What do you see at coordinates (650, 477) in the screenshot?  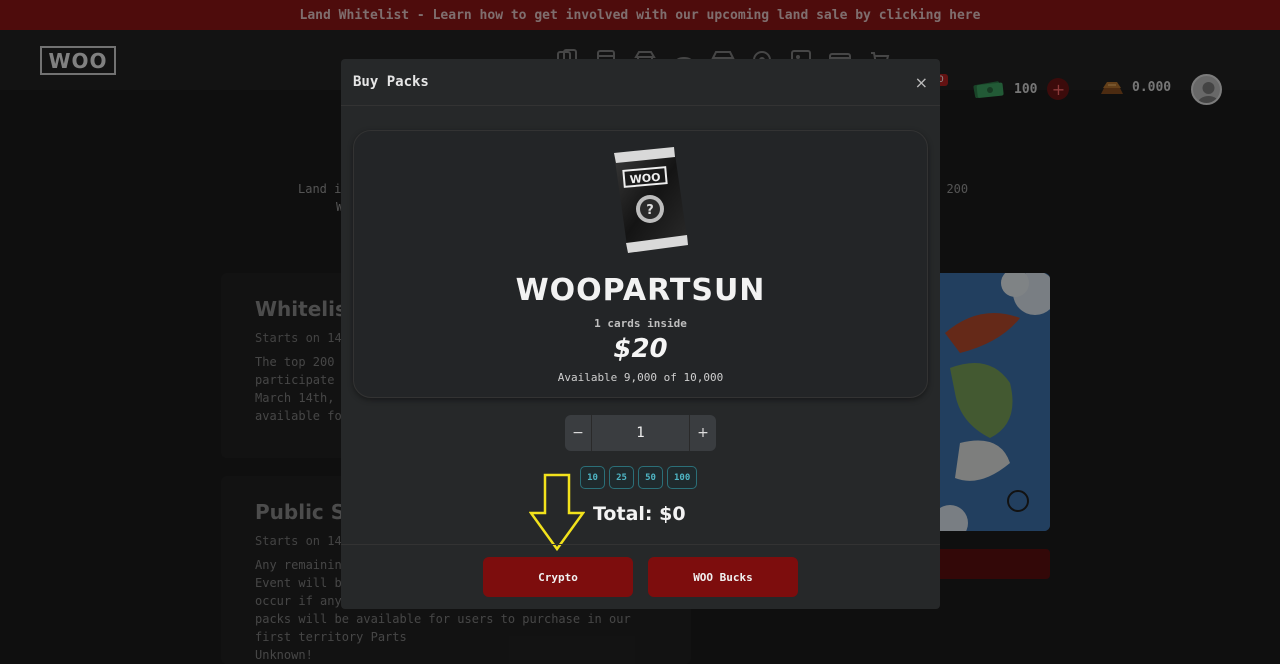 I see `quick-quantity-button: 50` at bounding box center [650, 477].